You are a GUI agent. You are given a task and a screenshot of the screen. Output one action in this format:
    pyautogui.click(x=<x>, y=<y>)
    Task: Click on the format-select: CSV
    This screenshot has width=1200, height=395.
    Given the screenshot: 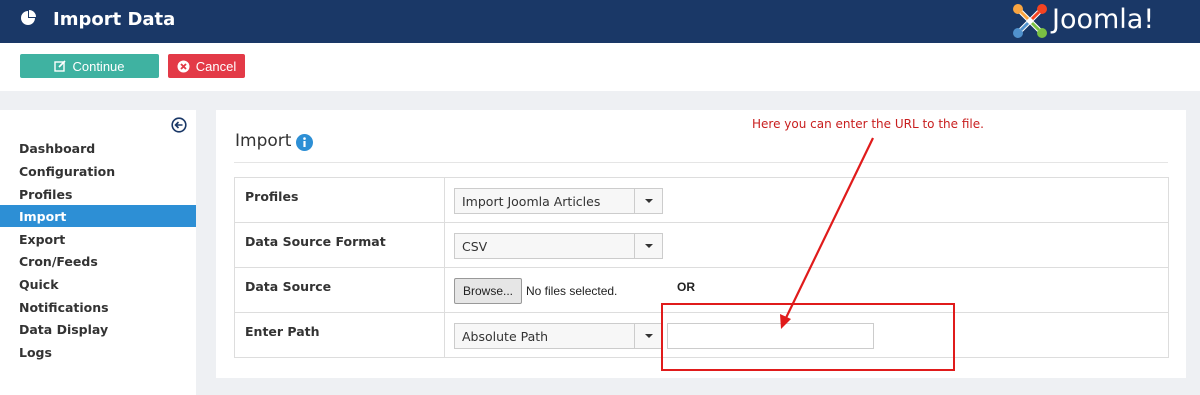 What is the action you would take?
    pyautogui.click(x=558, y=246)
    